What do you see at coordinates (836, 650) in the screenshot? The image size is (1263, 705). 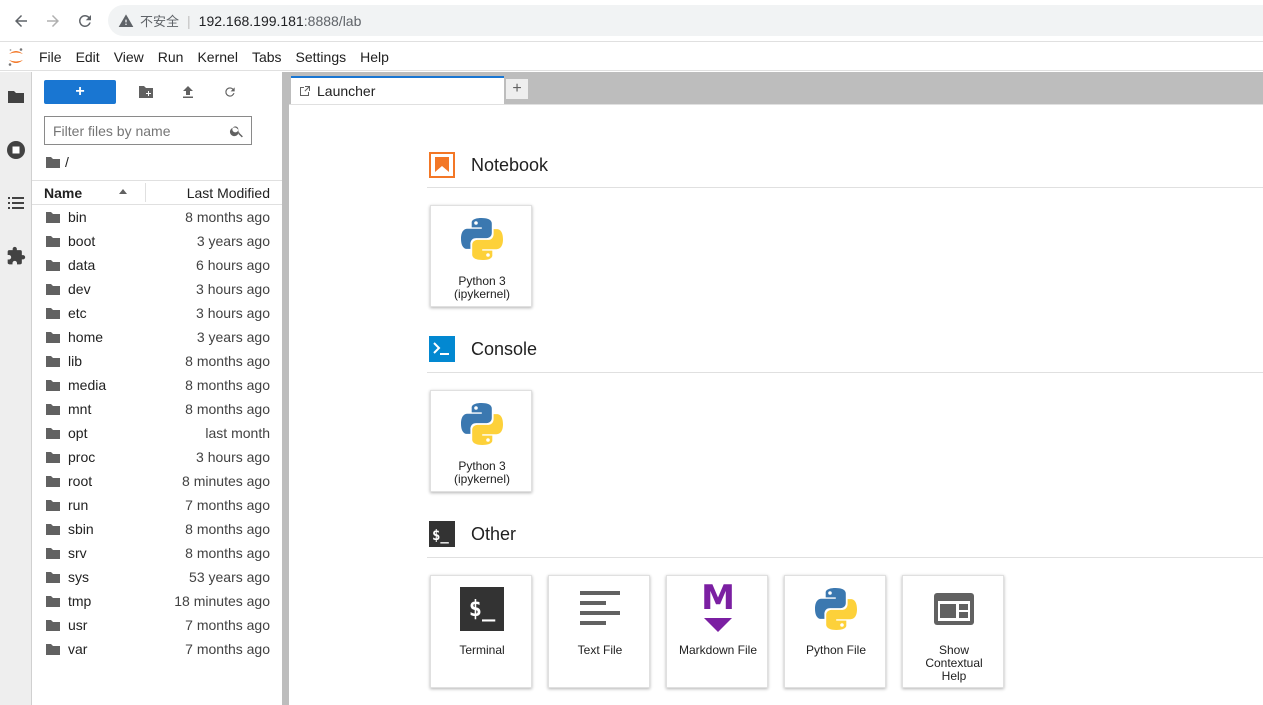 I see `python-file-label: Python File` at bounding box center [836, 650].